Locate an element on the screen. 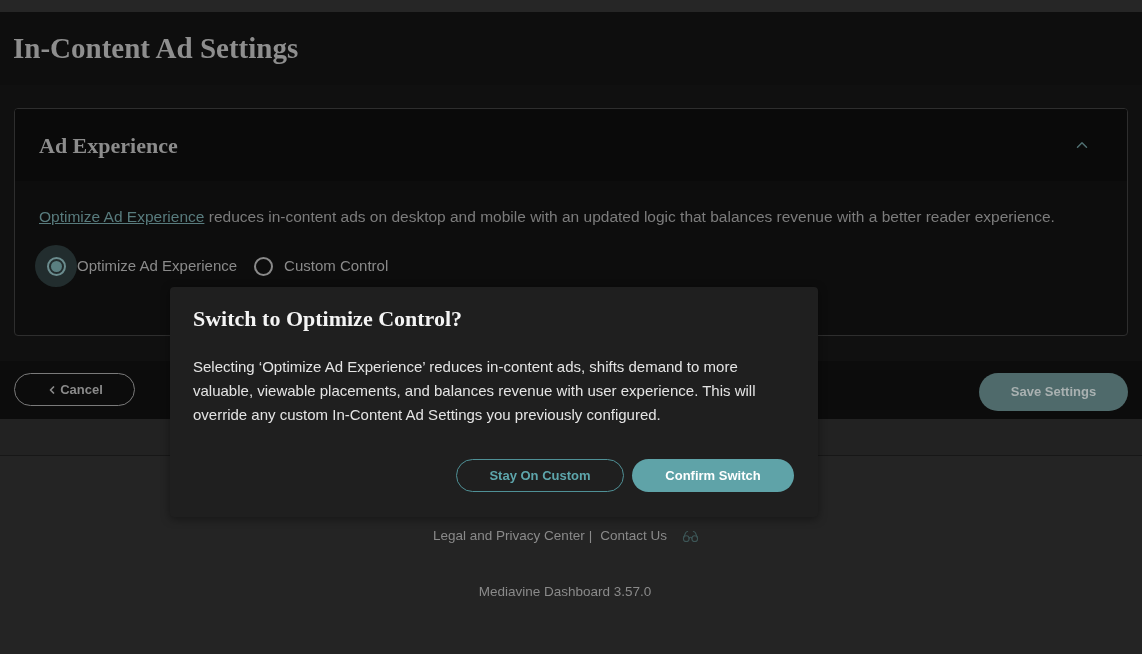  dialog-body: Selecting ‘Optimize Ad Experience’ reduces in-content ads, shifts demand to more valuable, viewable placements, and balances revenue with user experience. This will override any custom In-Content Ad Settings you previously configured. is located at coordinates (475, 391).